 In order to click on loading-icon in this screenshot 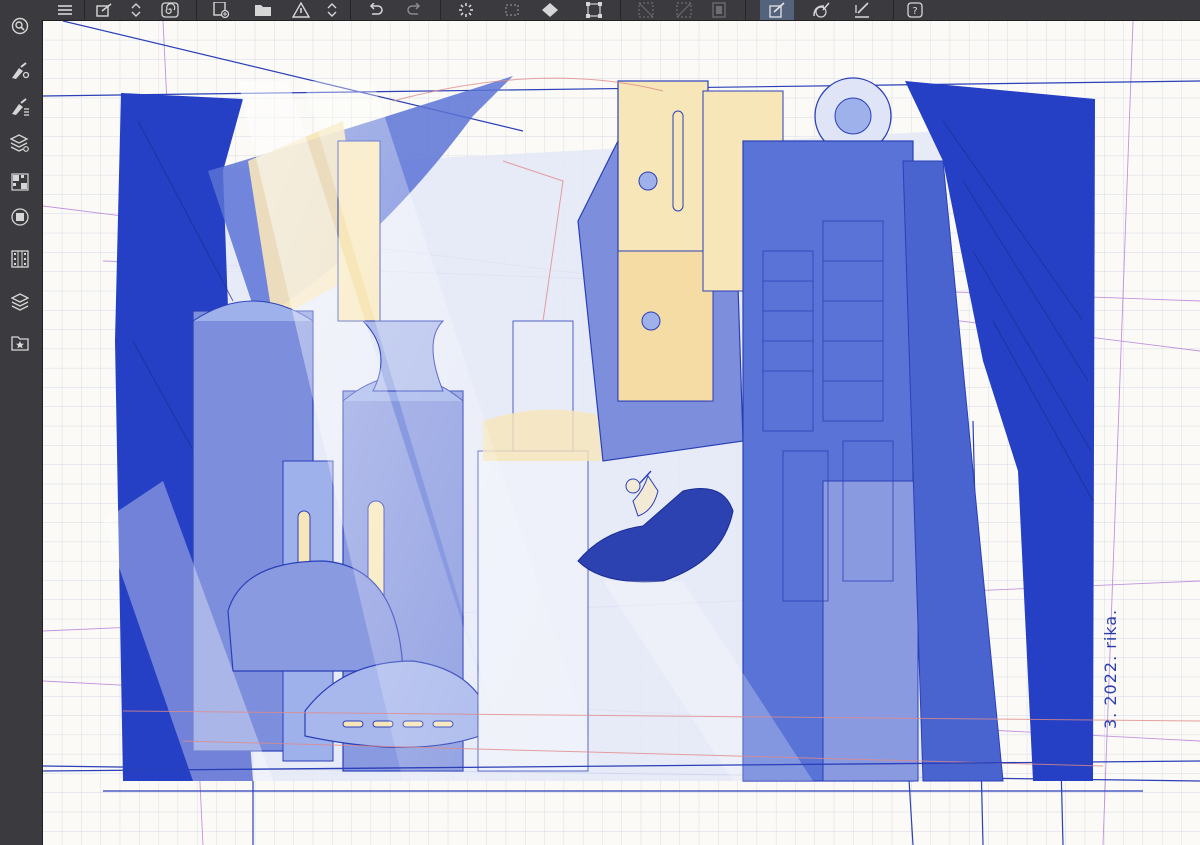, I will do `click(466, 10)`.